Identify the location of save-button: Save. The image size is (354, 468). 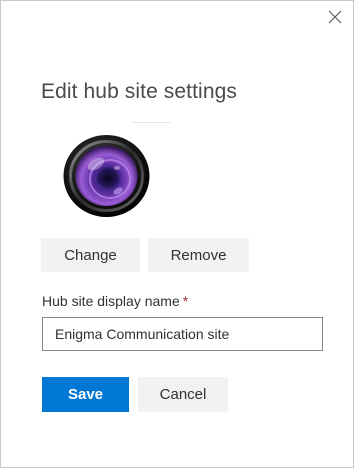
(85, 394).